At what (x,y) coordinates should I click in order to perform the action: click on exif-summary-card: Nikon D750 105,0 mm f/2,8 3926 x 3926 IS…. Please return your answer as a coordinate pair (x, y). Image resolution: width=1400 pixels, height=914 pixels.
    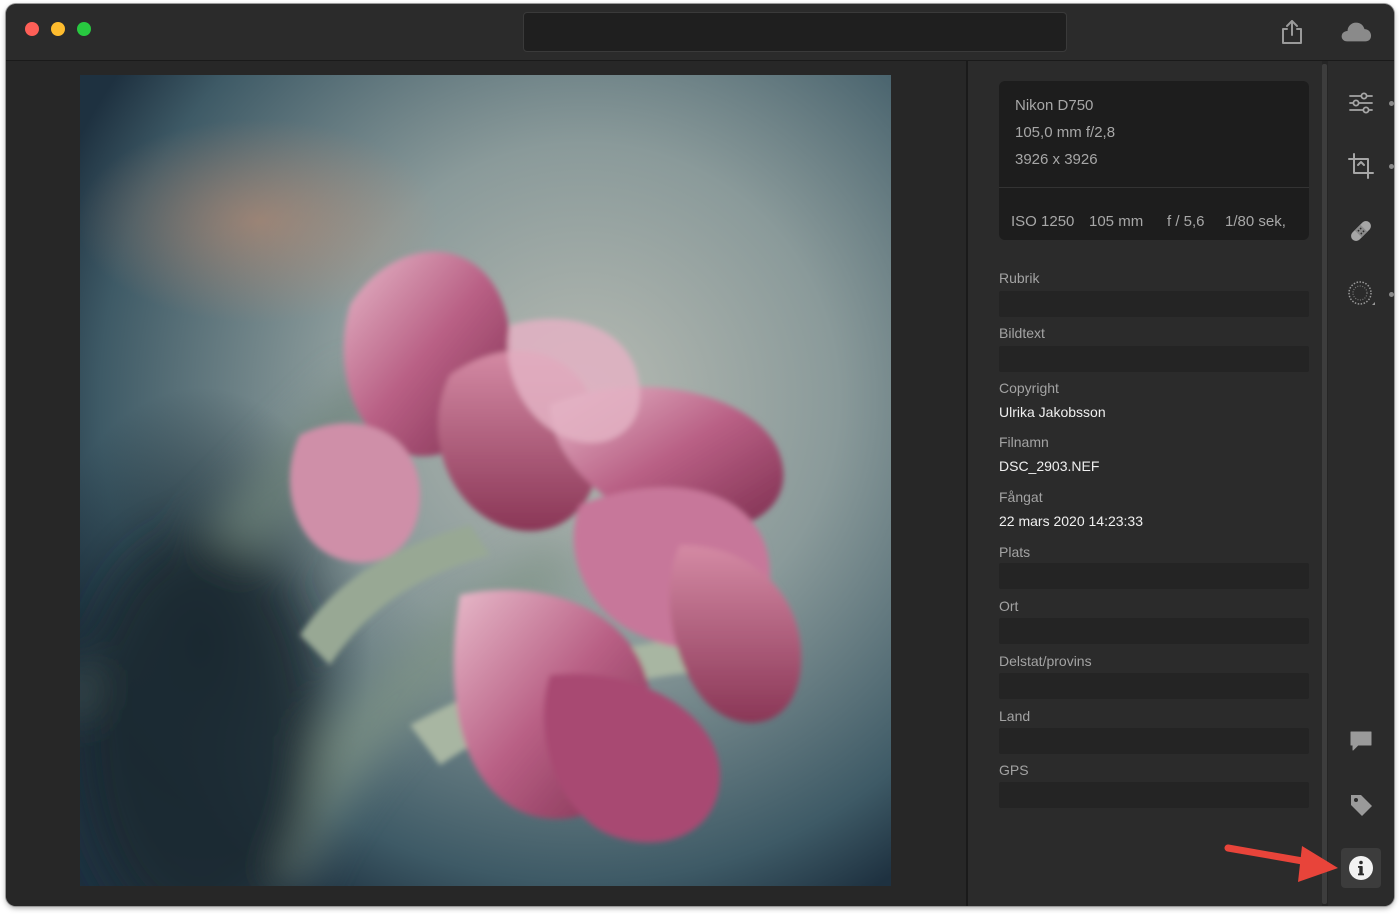
    Looking at the image, I should click on (1154, 160).